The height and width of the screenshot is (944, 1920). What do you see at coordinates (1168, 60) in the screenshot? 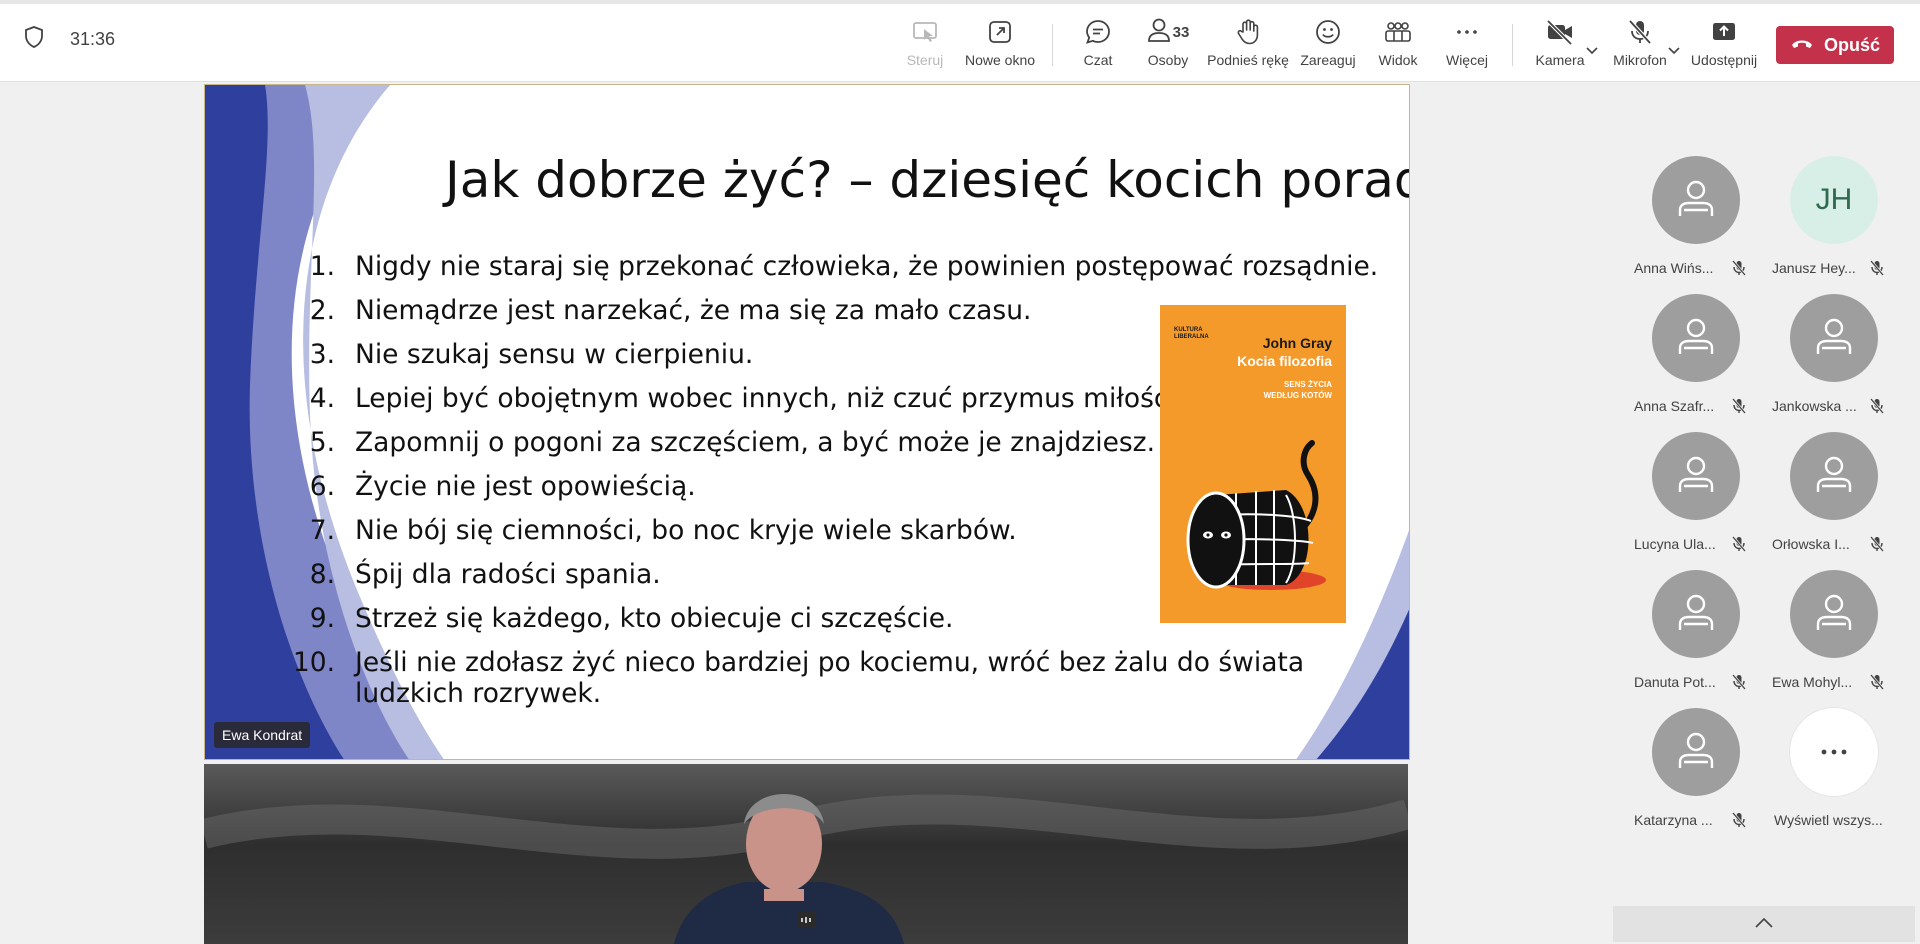
I see `people-label: Osoby` at bounding box center [1168, 60].